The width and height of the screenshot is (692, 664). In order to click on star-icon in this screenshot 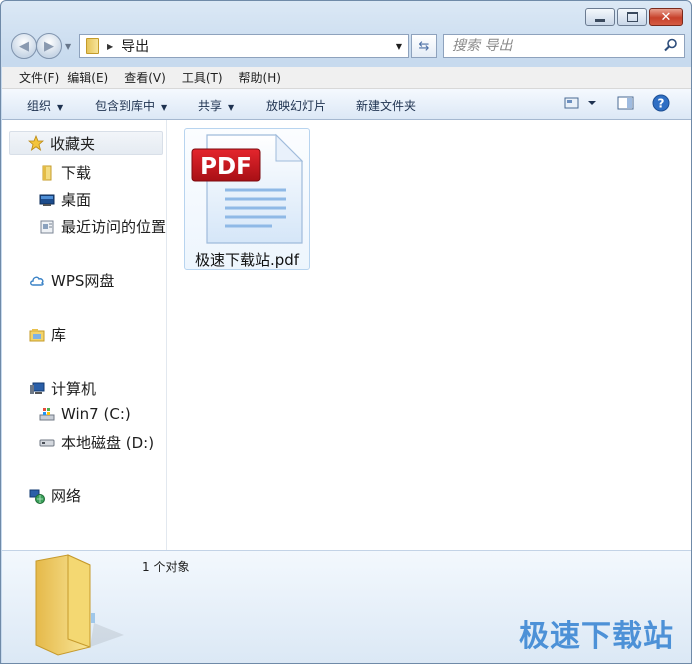, I will do `click(36, 143)`.